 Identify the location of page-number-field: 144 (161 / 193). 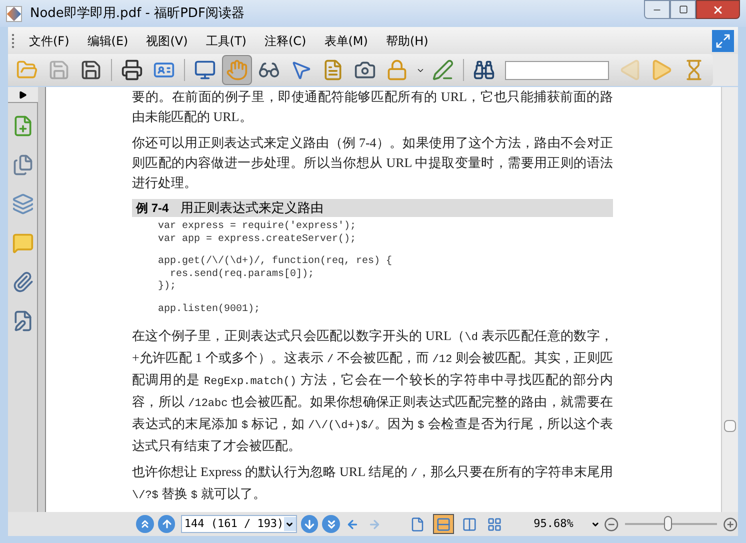
(239, 524).